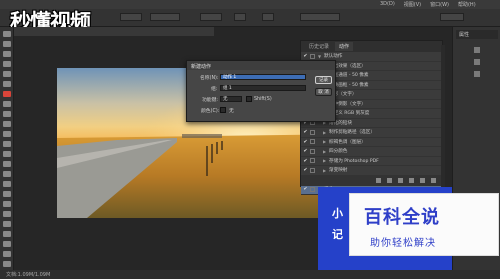  What do you see at coordinates (7, 234) in the screenshot?
I see `more-tools-icon` at bounding box center [7, 234].